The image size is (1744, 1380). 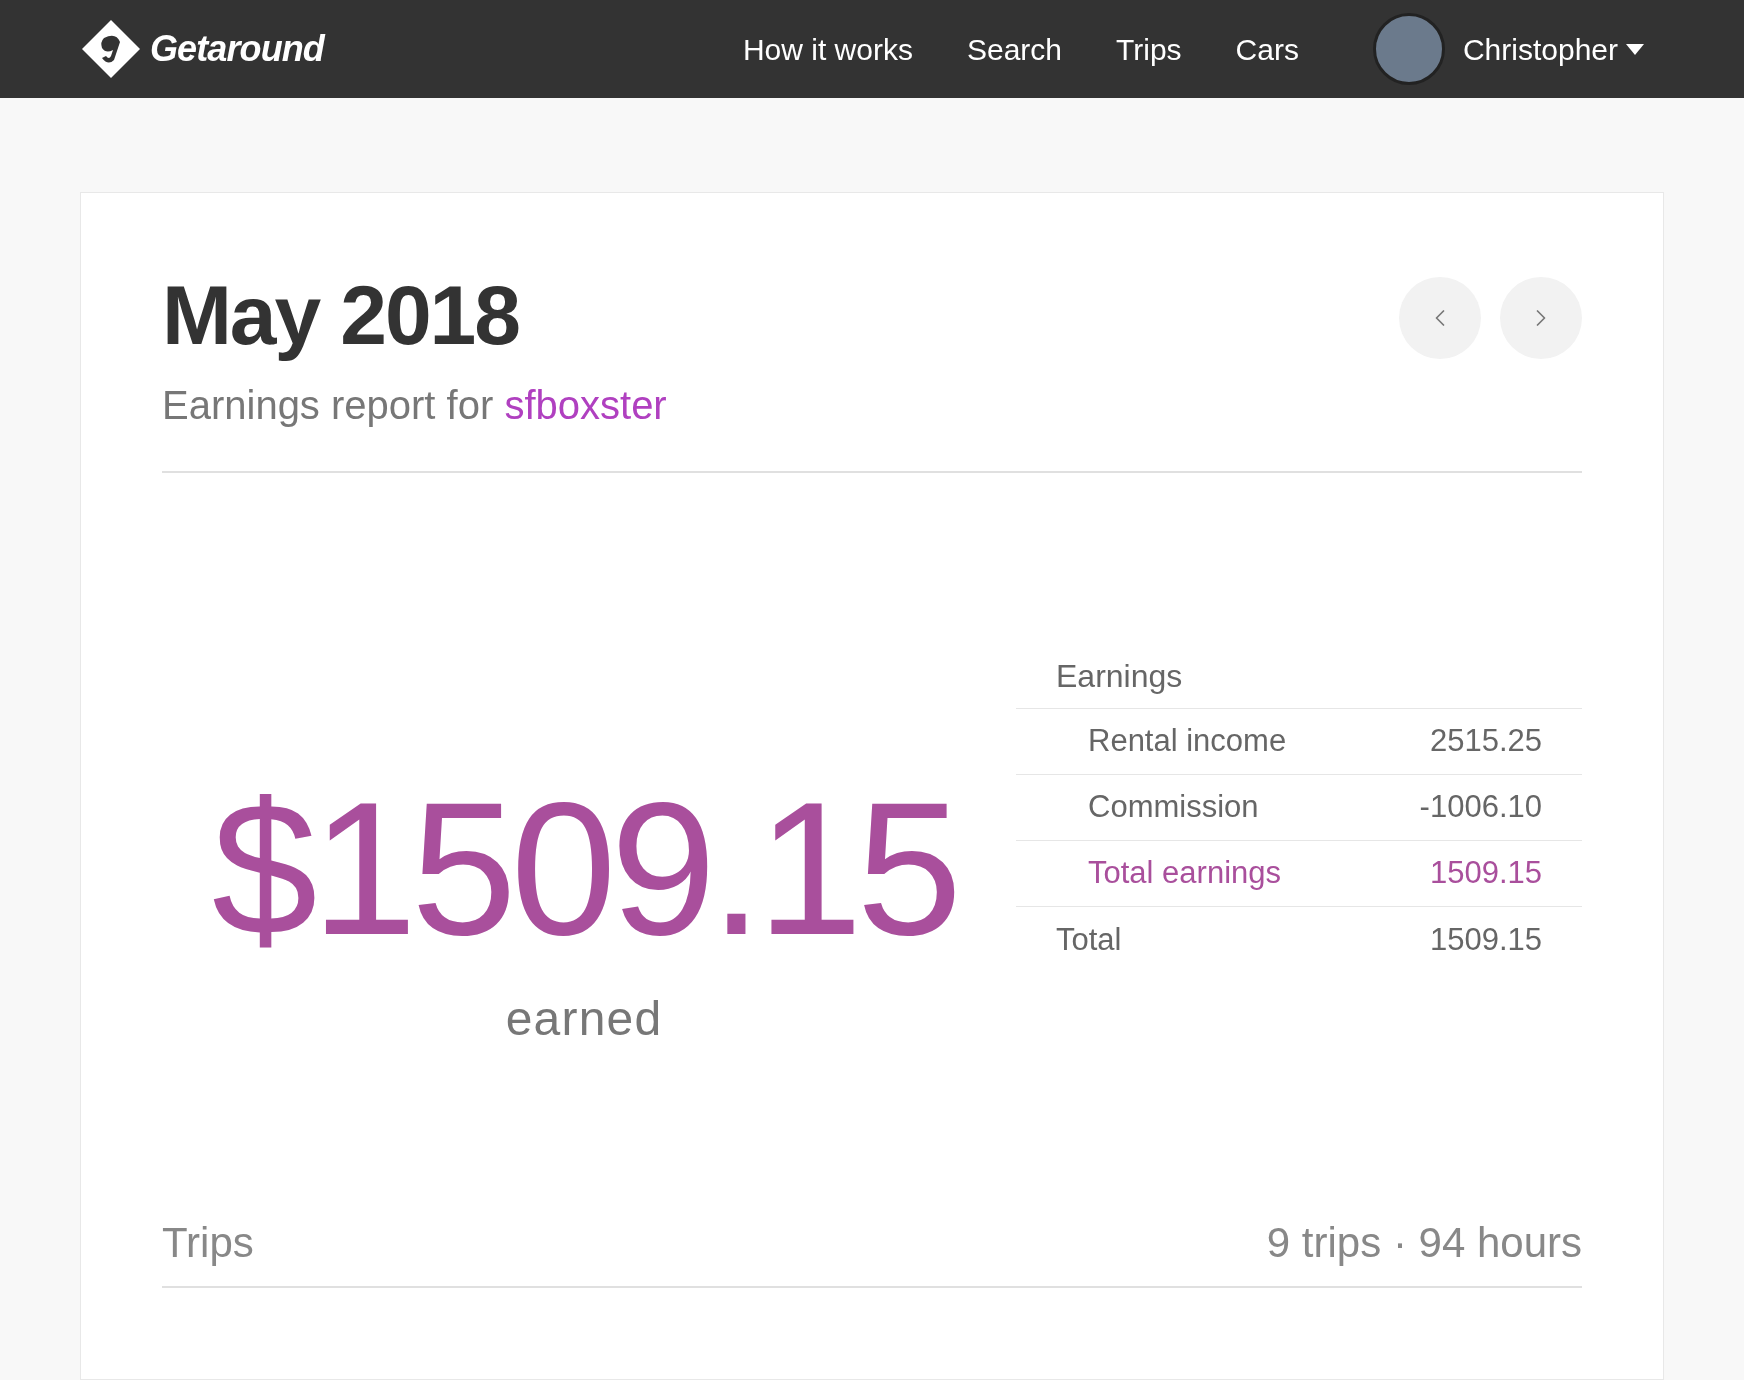 What do you see at coordinates (1173, 807) in the screenshot?
I see `earnings-label: Commission` at bounding box center [1173, 807].